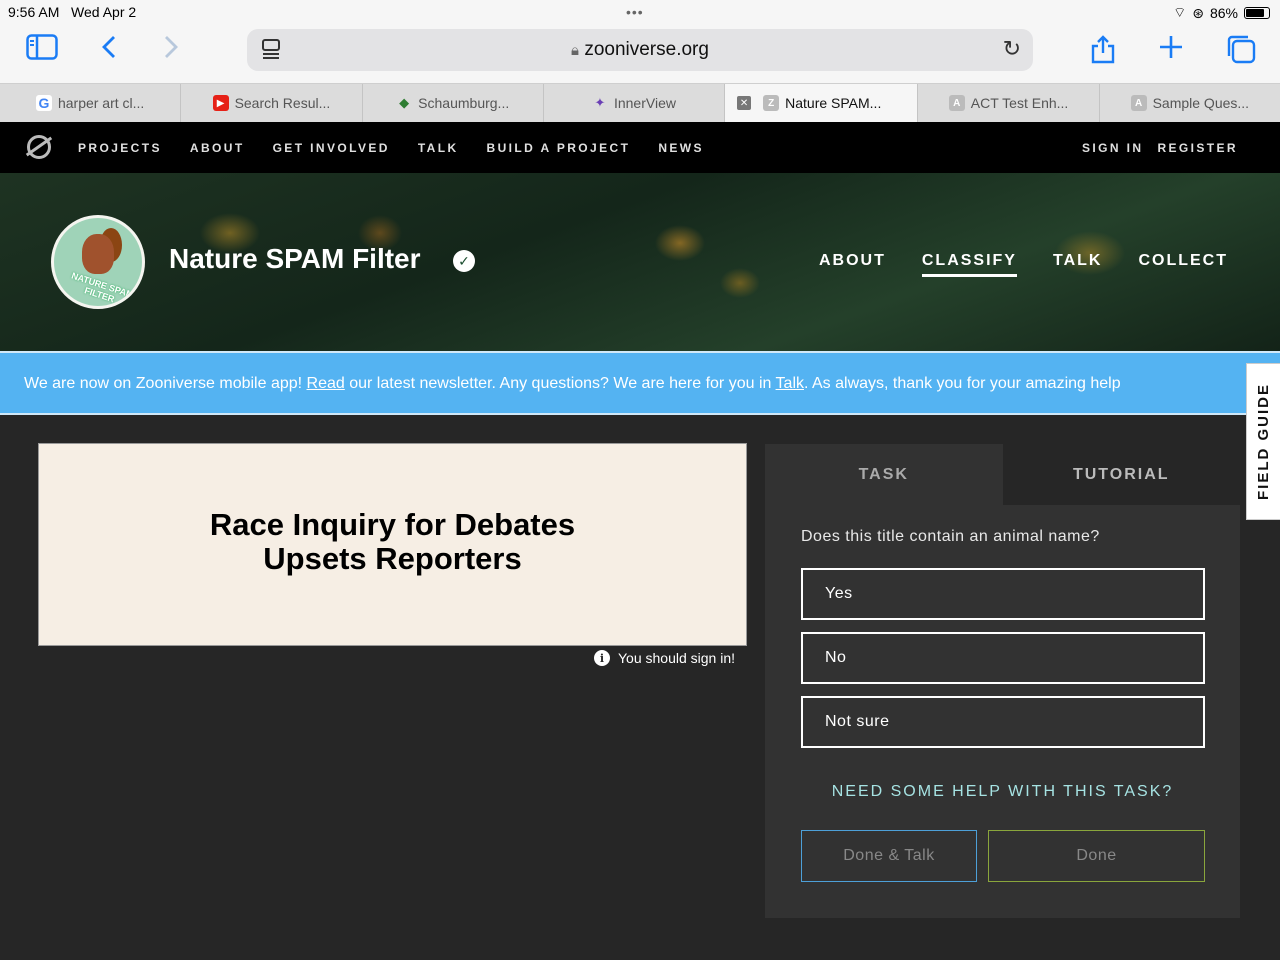 The height and width of the screenshot is (960, 1280). Describe the element at coordinates (120, 148) in the screenshot. I see `nav-projects: PROJECTS` at that location.